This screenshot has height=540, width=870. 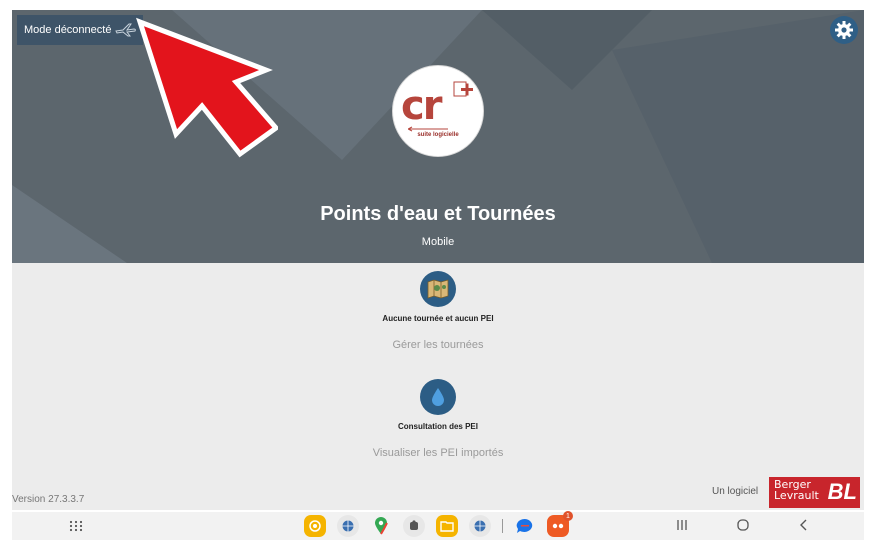 What do you see at coordinates (438, 214) in the screenshot?
I see `app-title: Points d'eau et Tournées` at bounding box center [438, 214].